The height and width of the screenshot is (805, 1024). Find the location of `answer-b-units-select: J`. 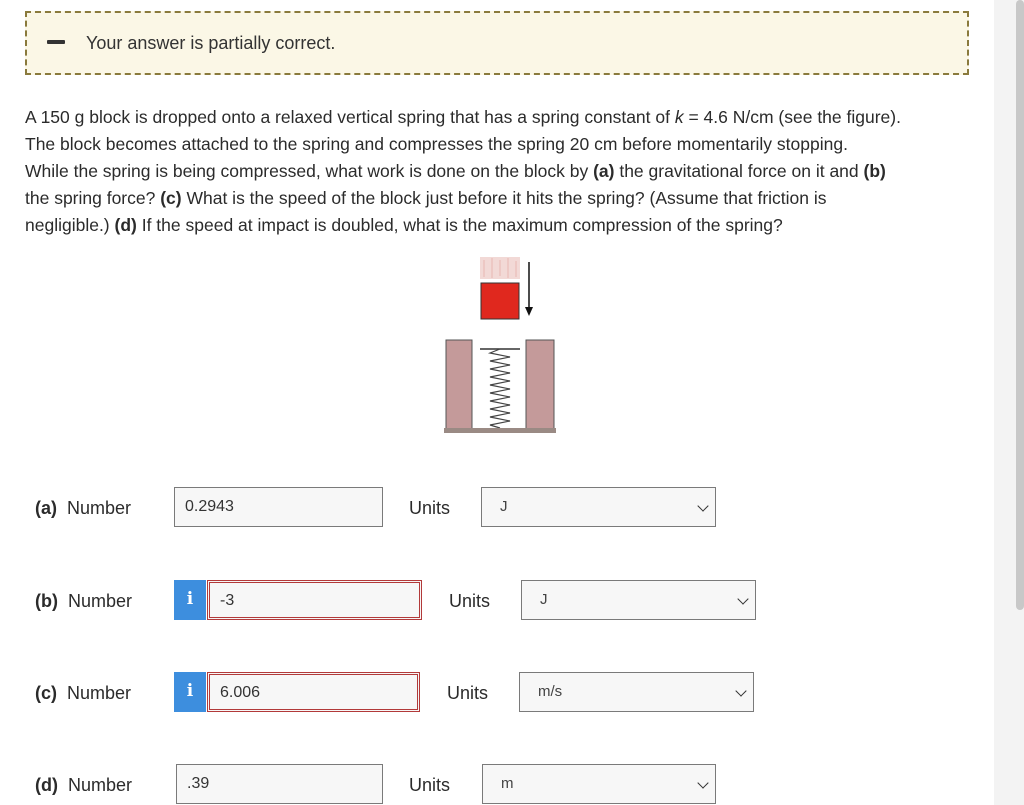

answer-b-units-select: J is located at coordinates (638, 600).